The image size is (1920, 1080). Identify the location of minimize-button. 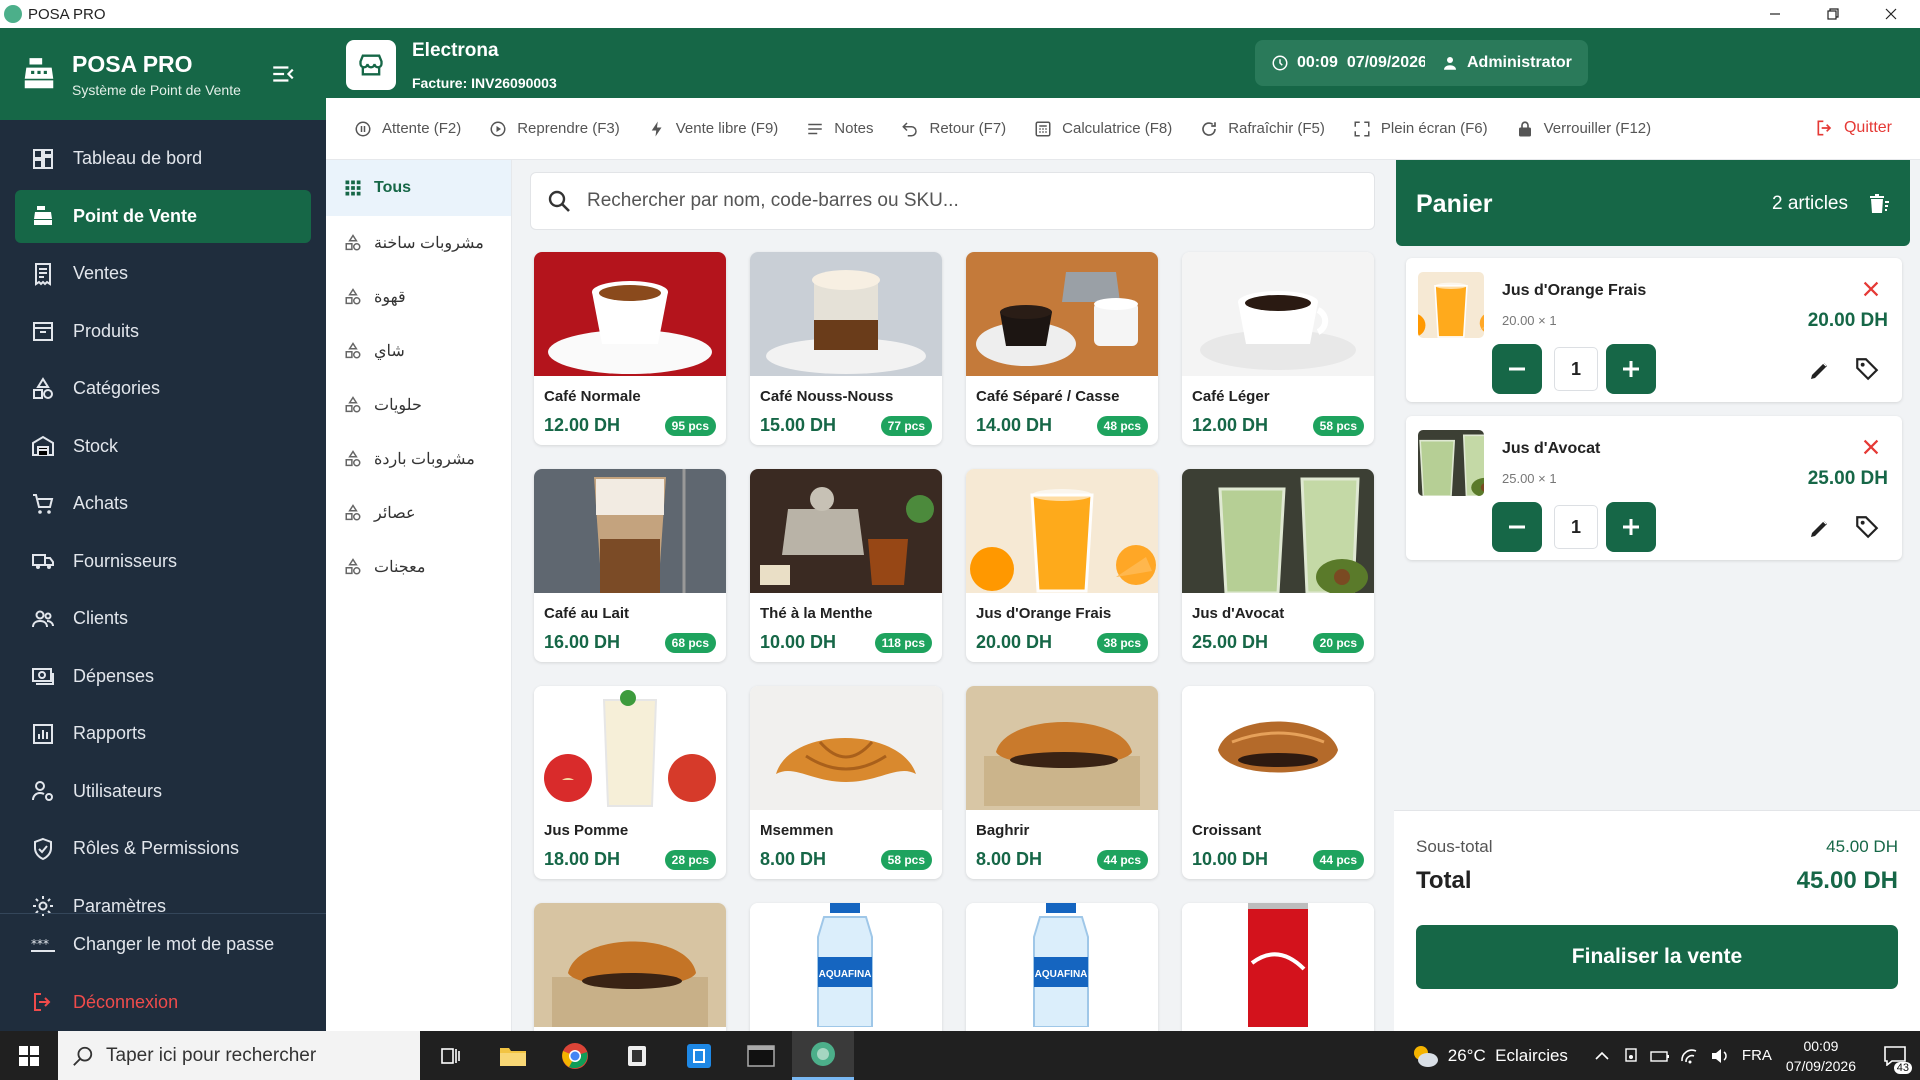
(1775, 14).